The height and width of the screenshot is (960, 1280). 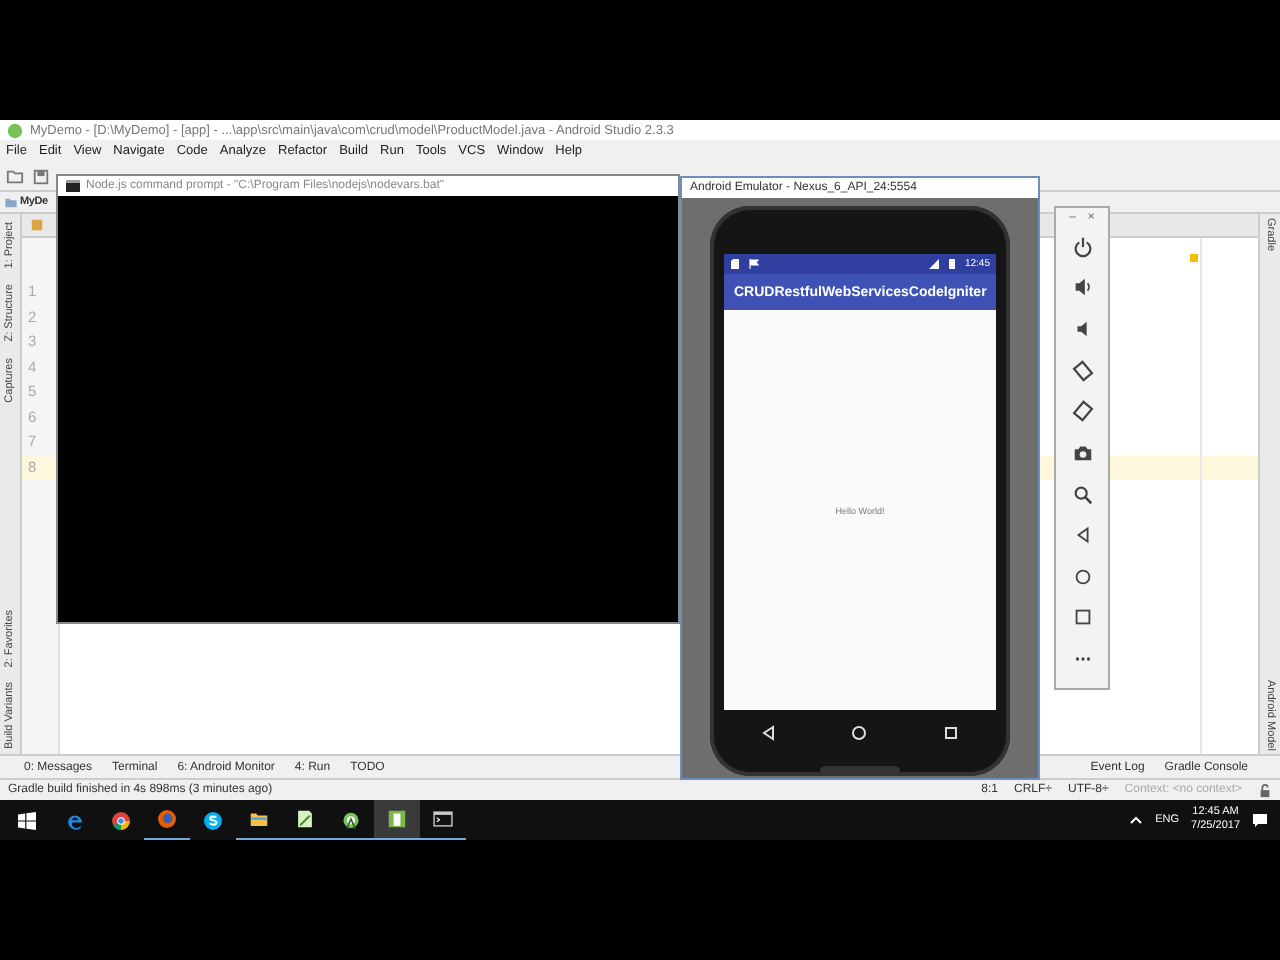 I want to click on app-window-icon, so click(x=397, y=819).